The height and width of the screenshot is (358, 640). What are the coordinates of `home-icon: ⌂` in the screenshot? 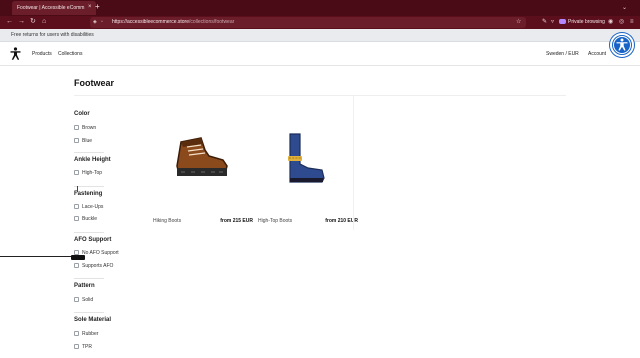 It's located at (44, 22).